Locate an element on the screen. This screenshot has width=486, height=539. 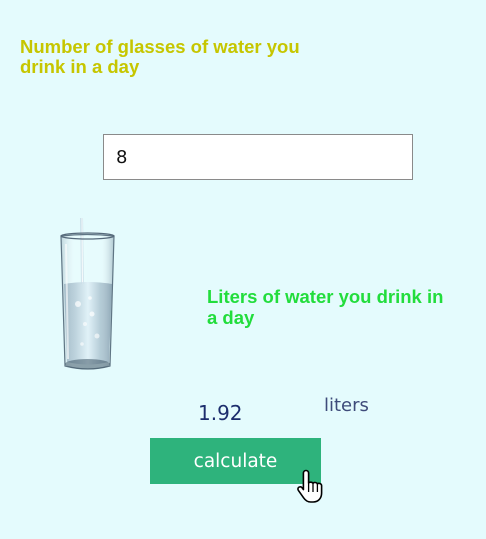
result-label: Liters of water you drink in a day is located at coordinates (325, 307).